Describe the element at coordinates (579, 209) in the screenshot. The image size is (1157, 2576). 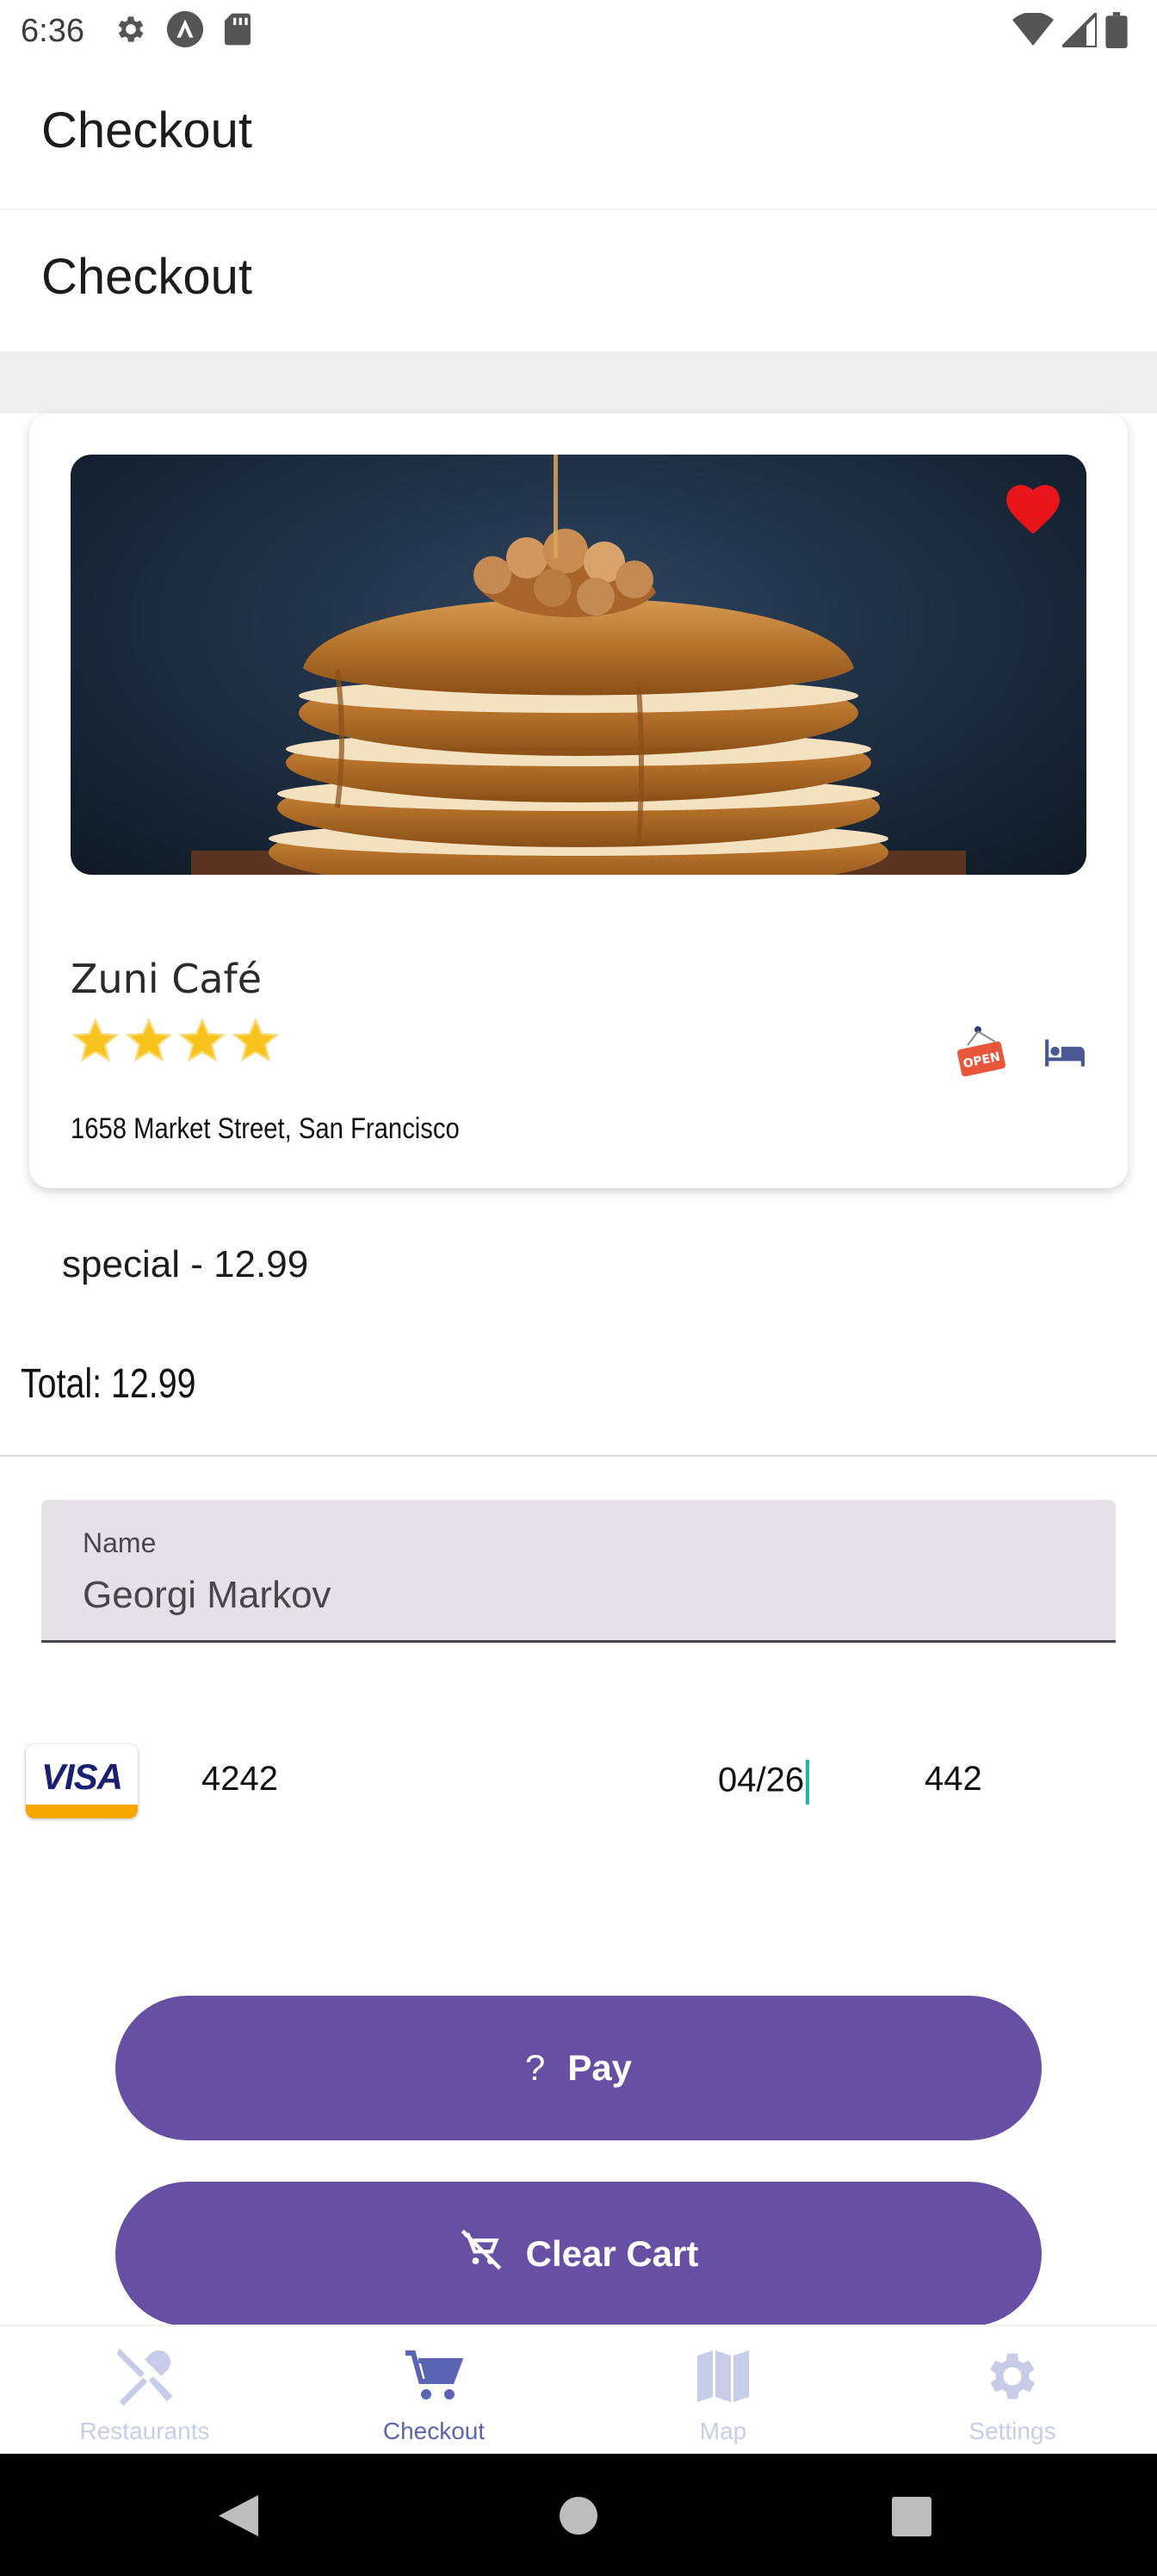
I see `app-bar-divider` at that location.